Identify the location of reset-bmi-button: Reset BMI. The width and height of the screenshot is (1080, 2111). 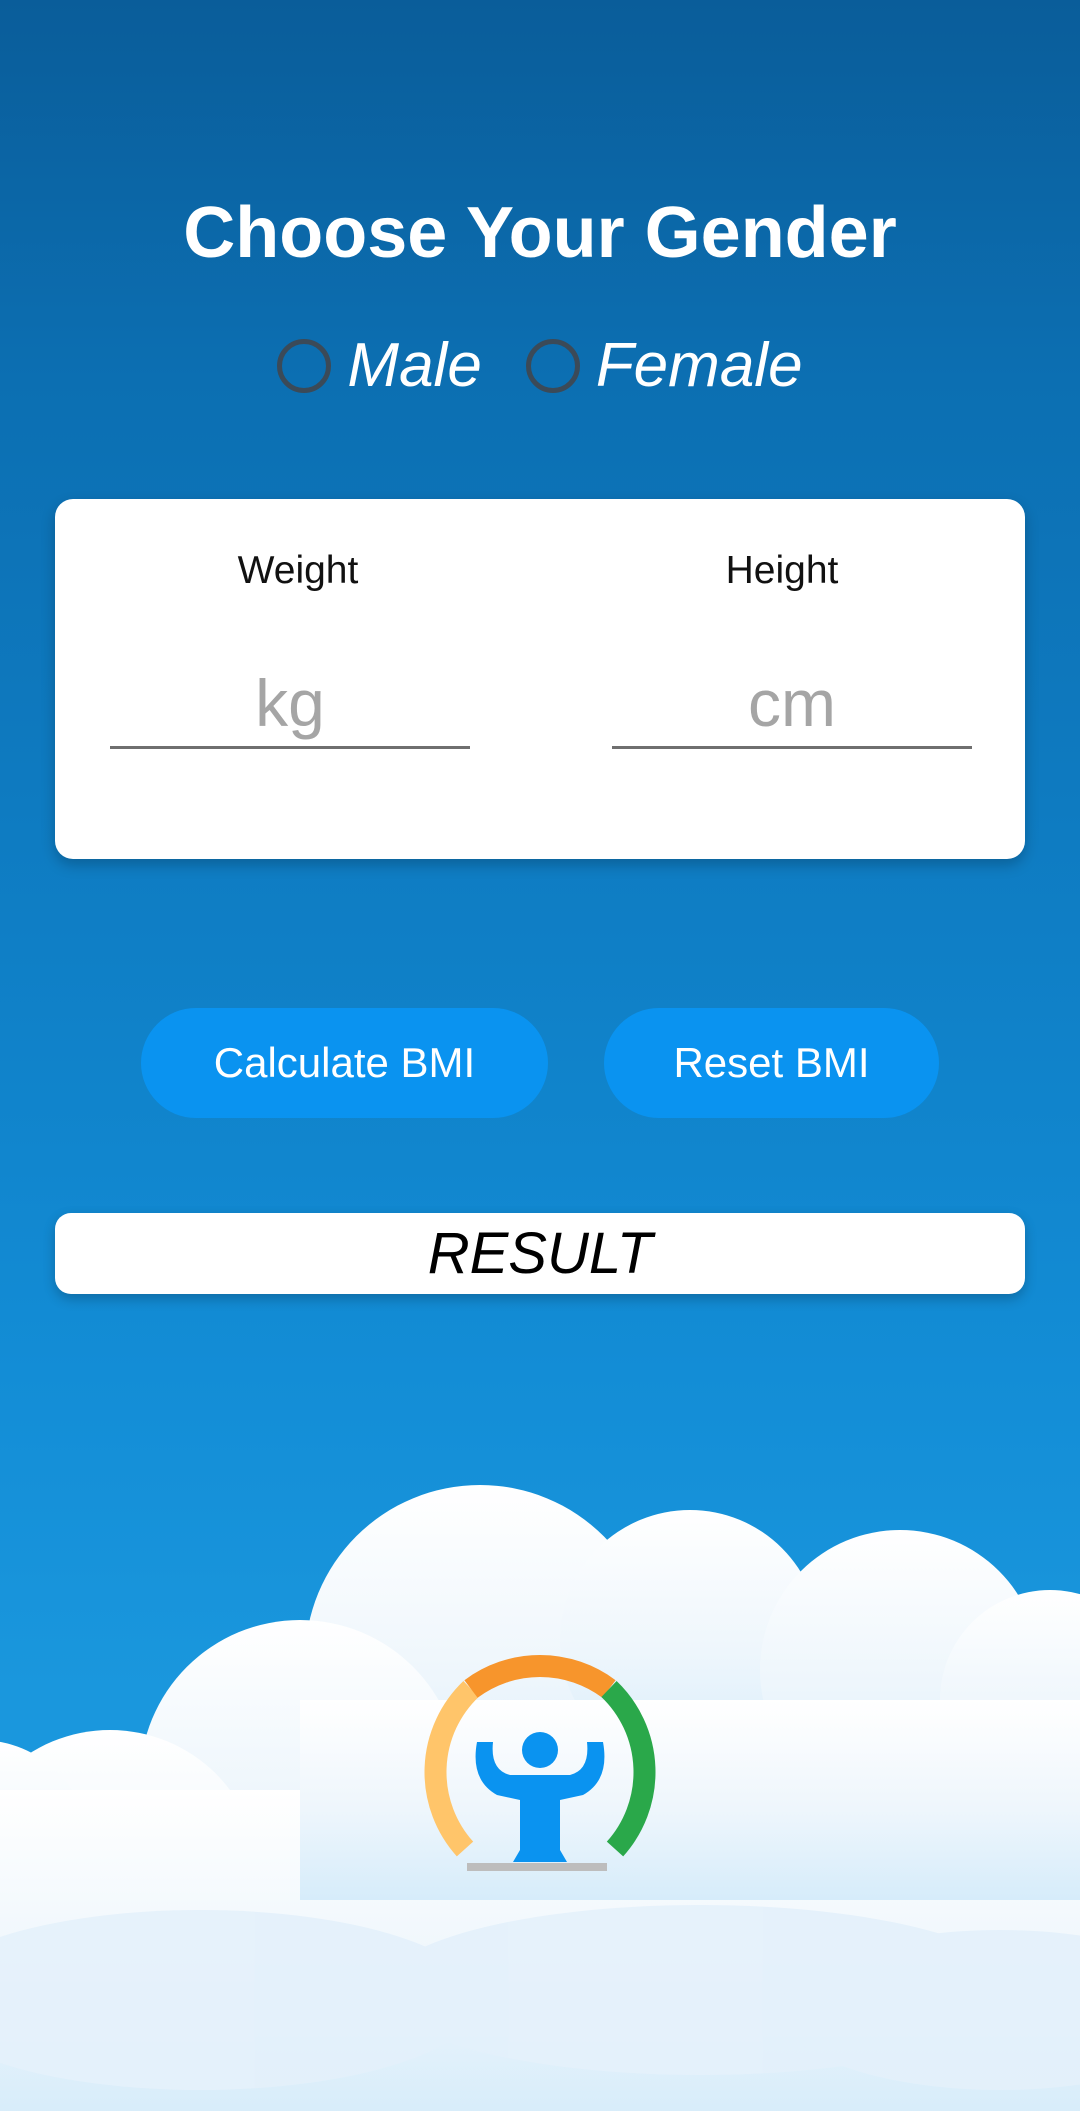
(771, 1063).